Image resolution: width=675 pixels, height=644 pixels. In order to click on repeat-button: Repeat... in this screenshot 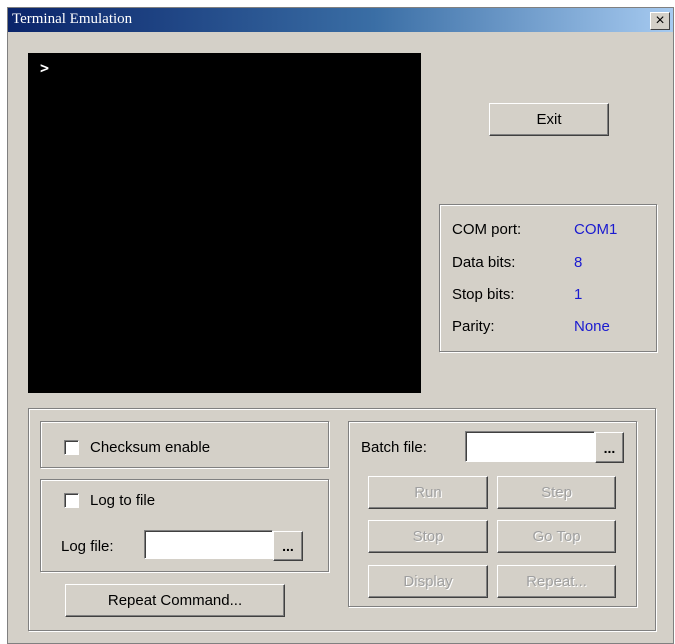, I will do `click(556, 581)`.